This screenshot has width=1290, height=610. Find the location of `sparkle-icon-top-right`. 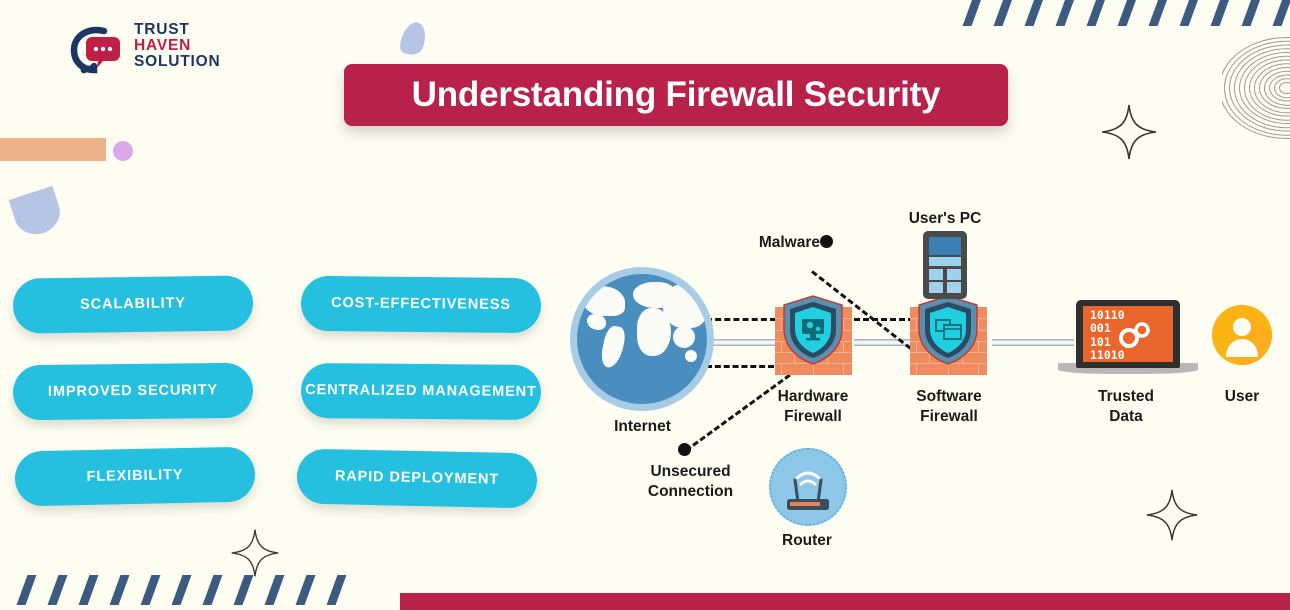

sparkle-icon-top-right is located at coordinates (1129, 132).